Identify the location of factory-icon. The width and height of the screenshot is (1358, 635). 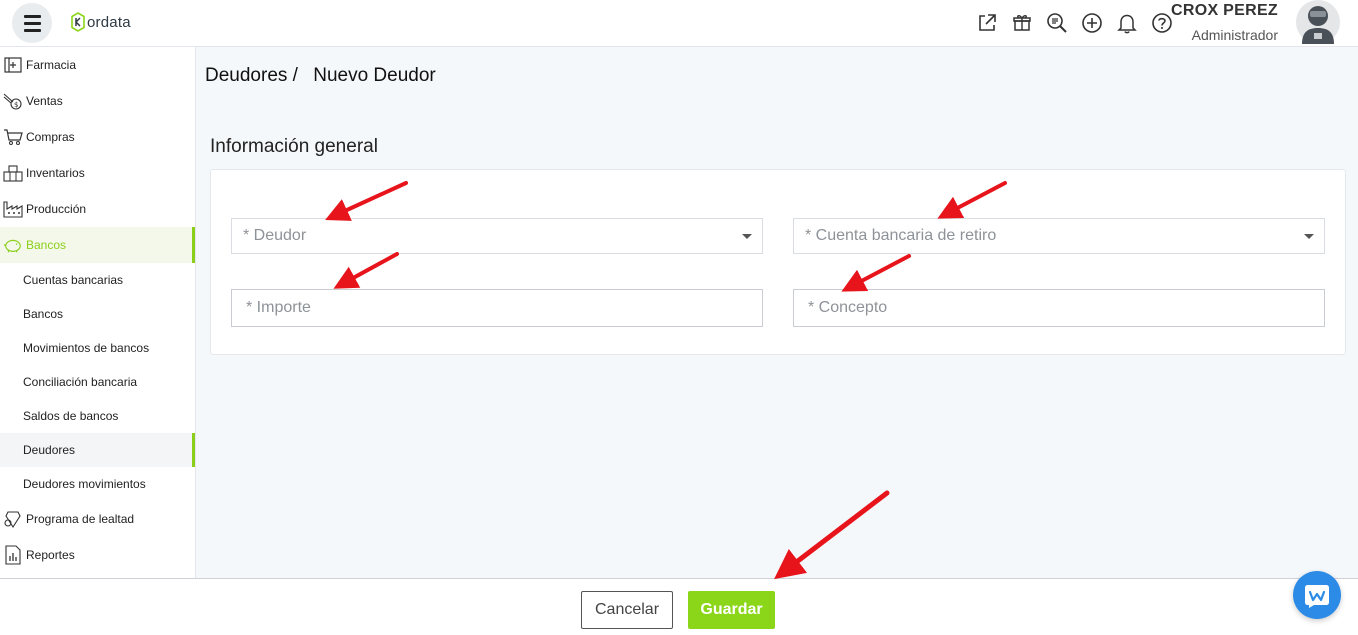
(13, 209).